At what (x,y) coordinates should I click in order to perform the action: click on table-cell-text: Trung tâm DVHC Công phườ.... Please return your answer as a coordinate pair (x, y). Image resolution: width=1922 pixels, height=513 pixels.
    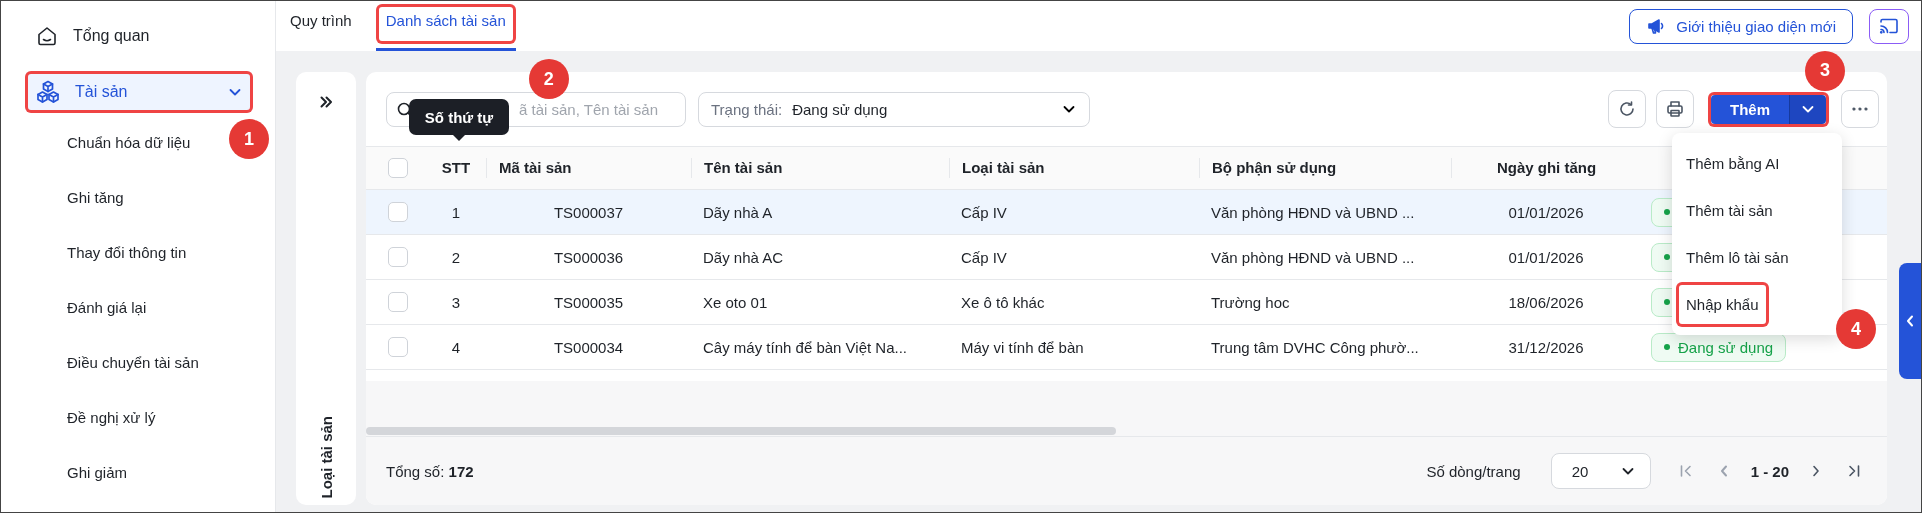
    Looking at the image, I should click on (1315, 347).